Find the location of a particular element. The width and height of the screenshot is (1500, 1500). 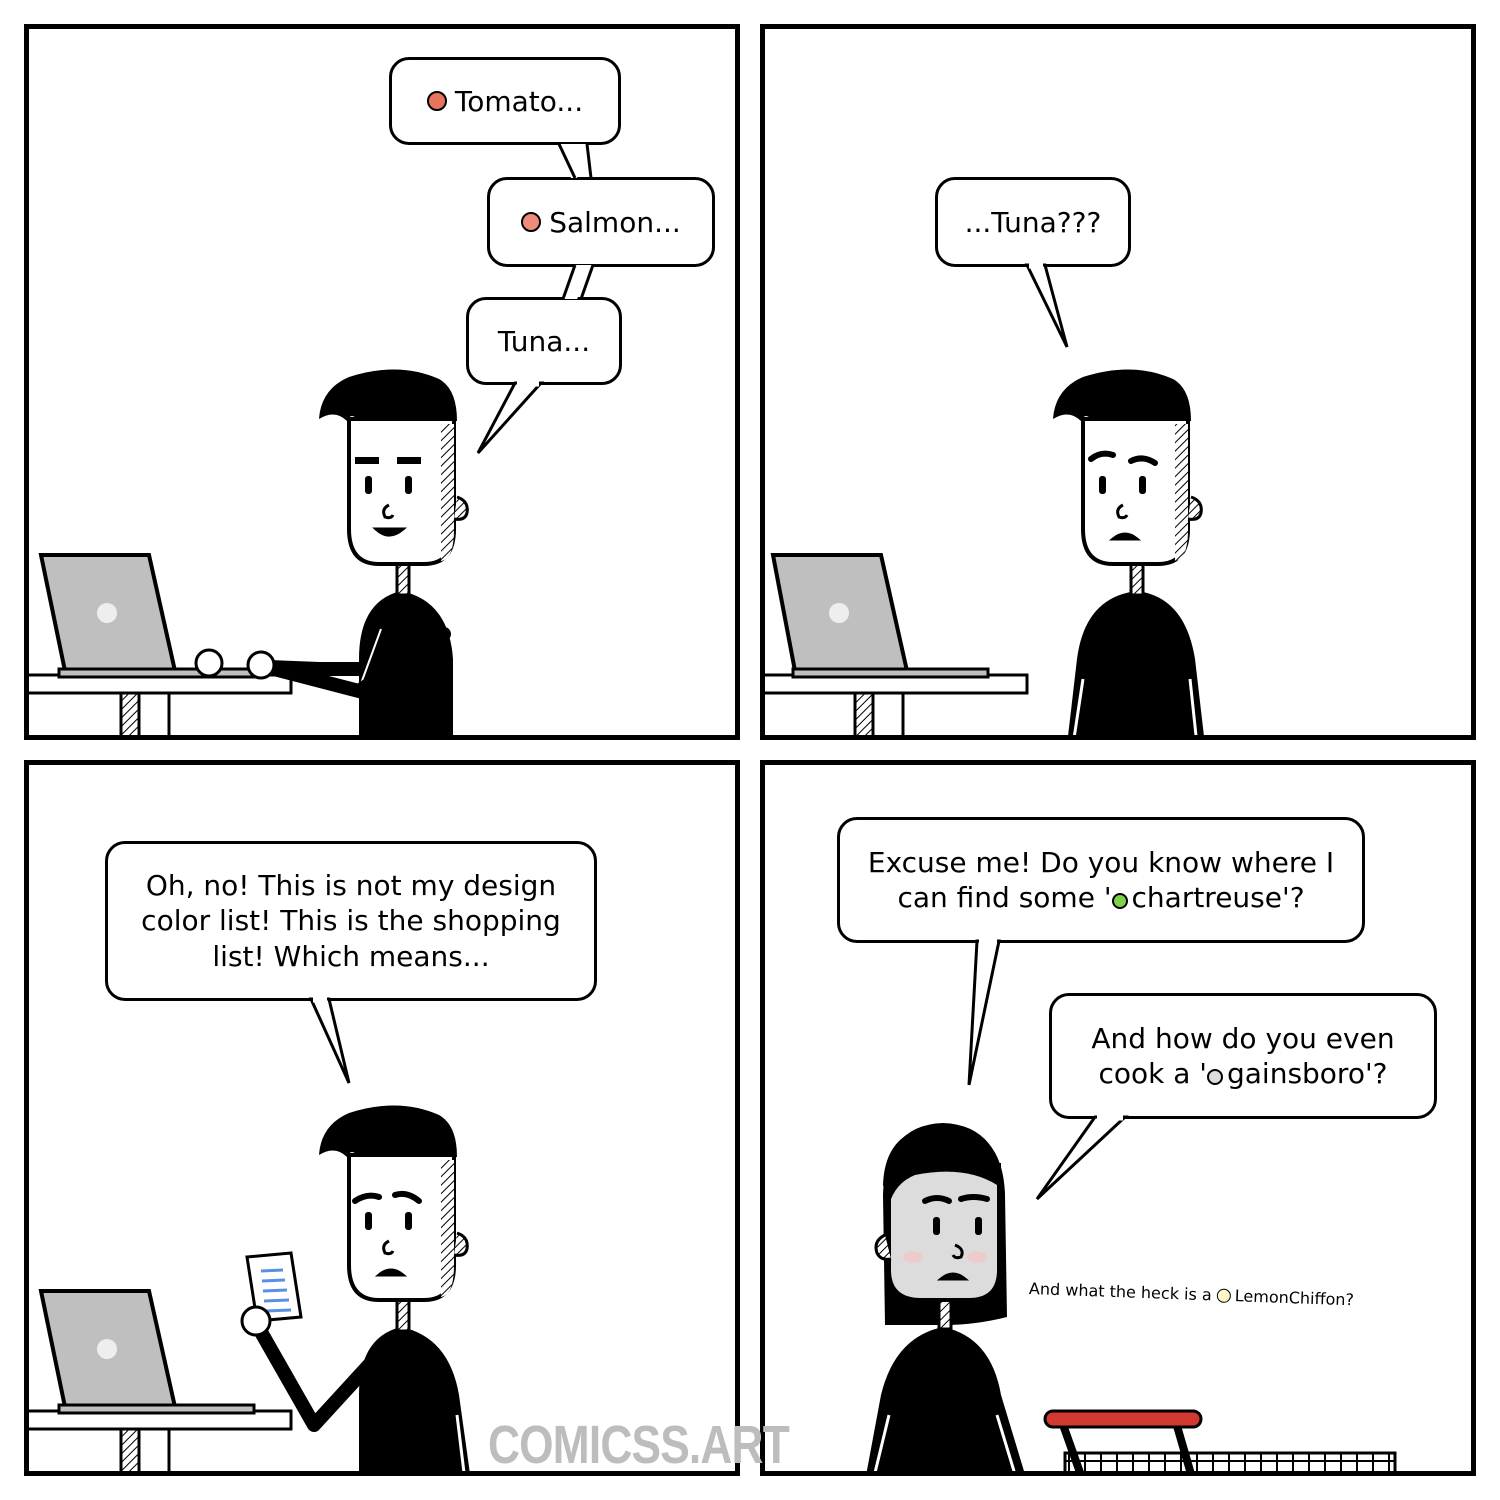

gainsboro-color-swatch is located at coordinates (1214, 1077).